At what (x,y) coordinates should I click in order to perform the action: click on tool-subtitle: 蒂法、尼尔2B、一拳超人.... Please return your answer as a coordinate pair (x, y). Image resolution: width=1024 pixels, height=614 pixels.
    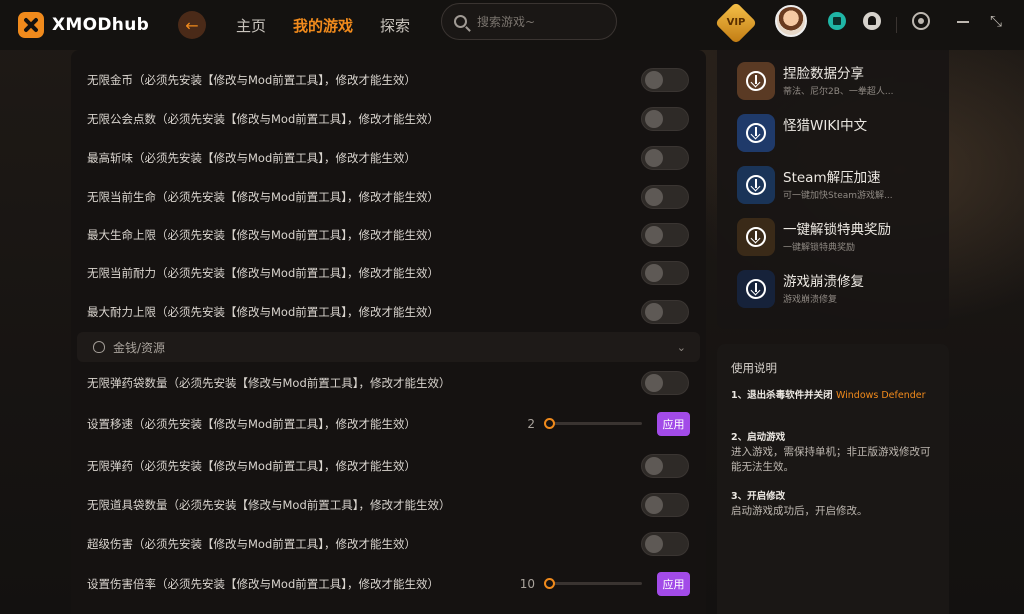
    Looking at the image, I should click on (838, 92).